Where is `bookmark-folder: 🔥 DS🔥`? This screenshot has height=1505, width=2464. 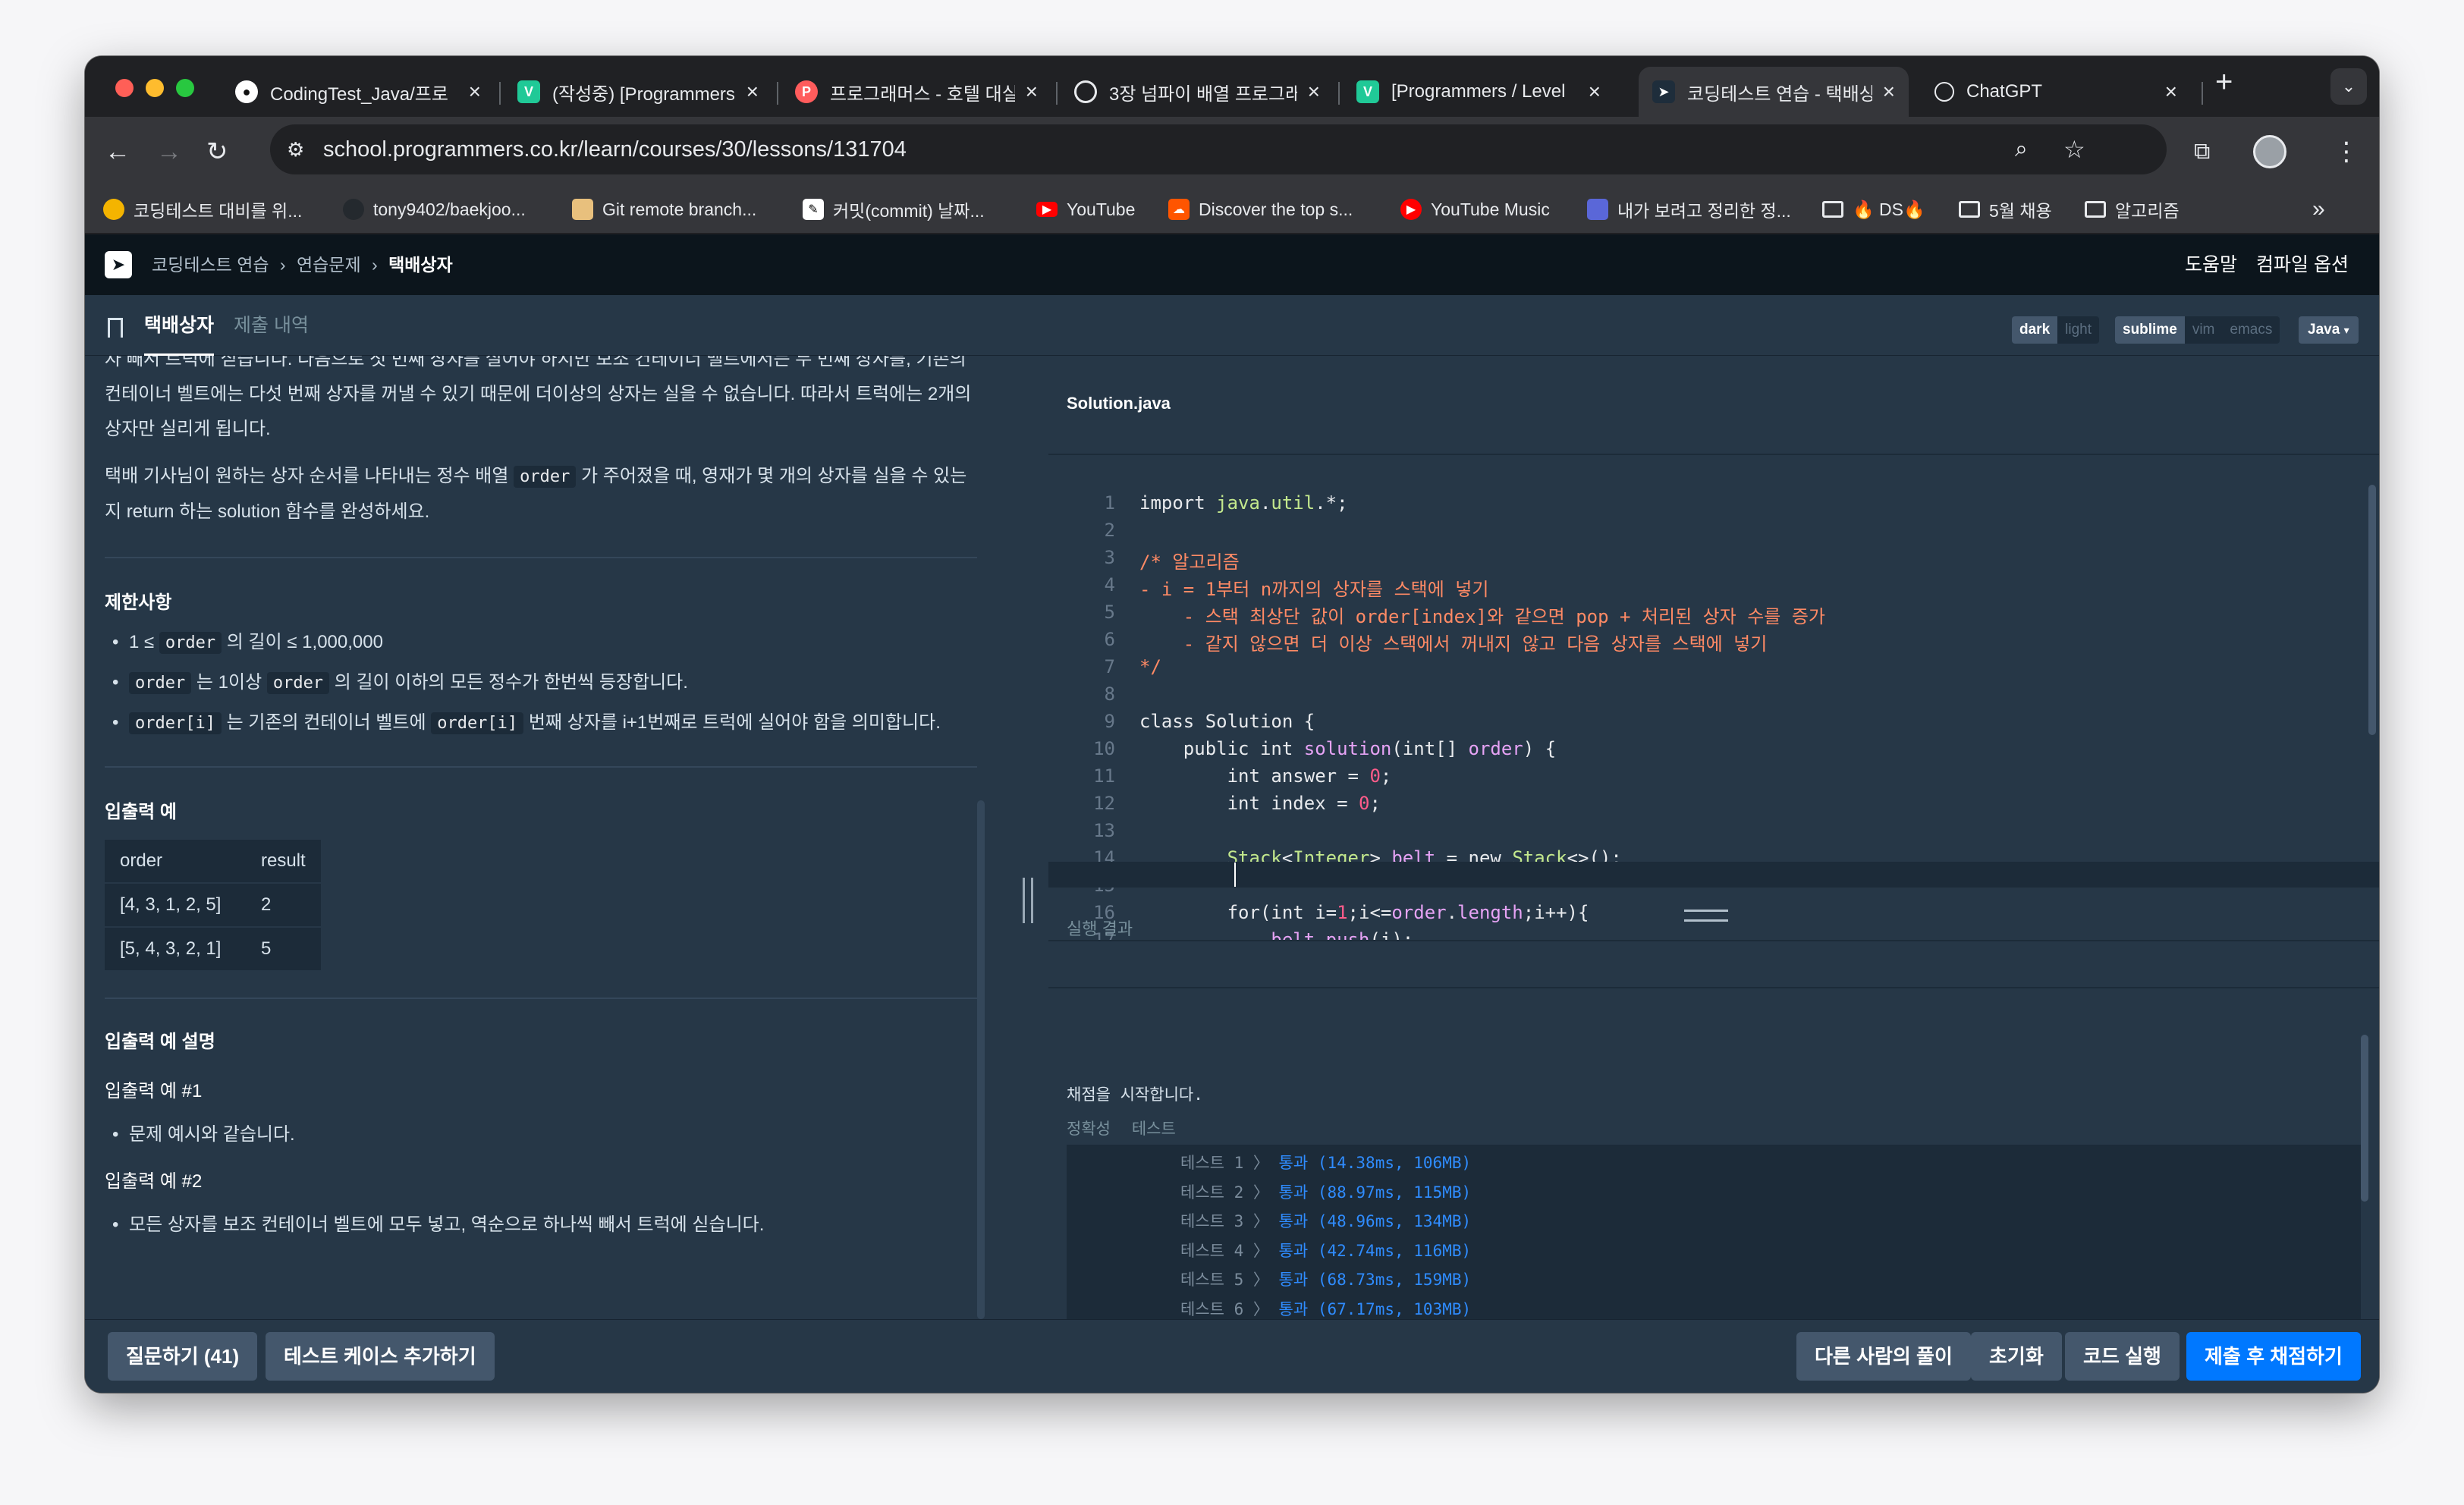
bookmark-folder: 🔥 DS🔥 is located at coordinates (1873, 209).